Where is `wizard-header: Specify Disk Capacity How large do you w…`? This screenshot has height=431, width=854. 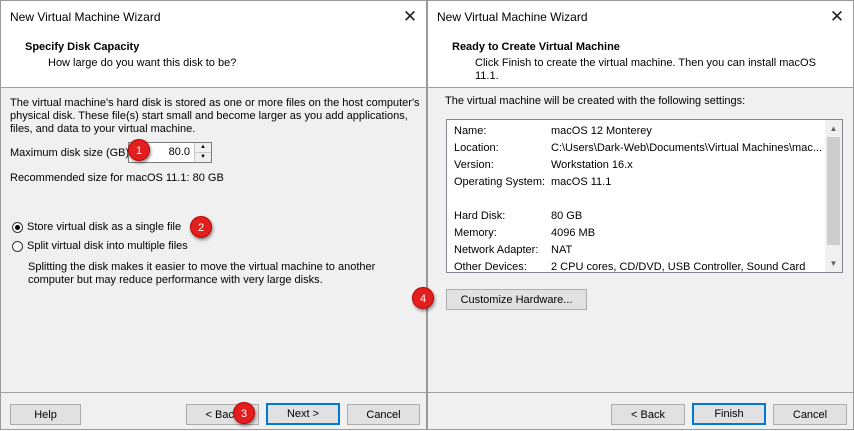 wizard-header: Specify Disk Capacity How large do you w… is located at coordinates (213, 60).